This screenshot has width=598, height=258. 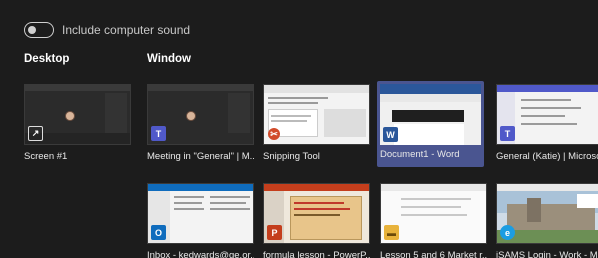 What do you see at coordinates (430, 114) in the screenshot?
I see `word-document-thumbnail: W` at bounding box center [430, 114].